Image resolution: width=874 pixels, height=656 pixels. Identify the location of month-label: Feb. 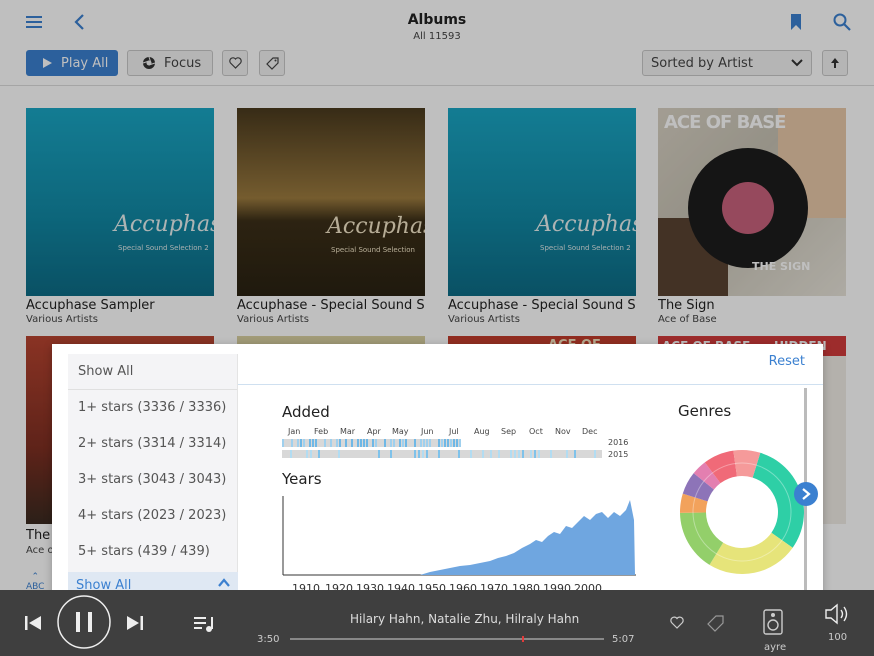
(321, 431).